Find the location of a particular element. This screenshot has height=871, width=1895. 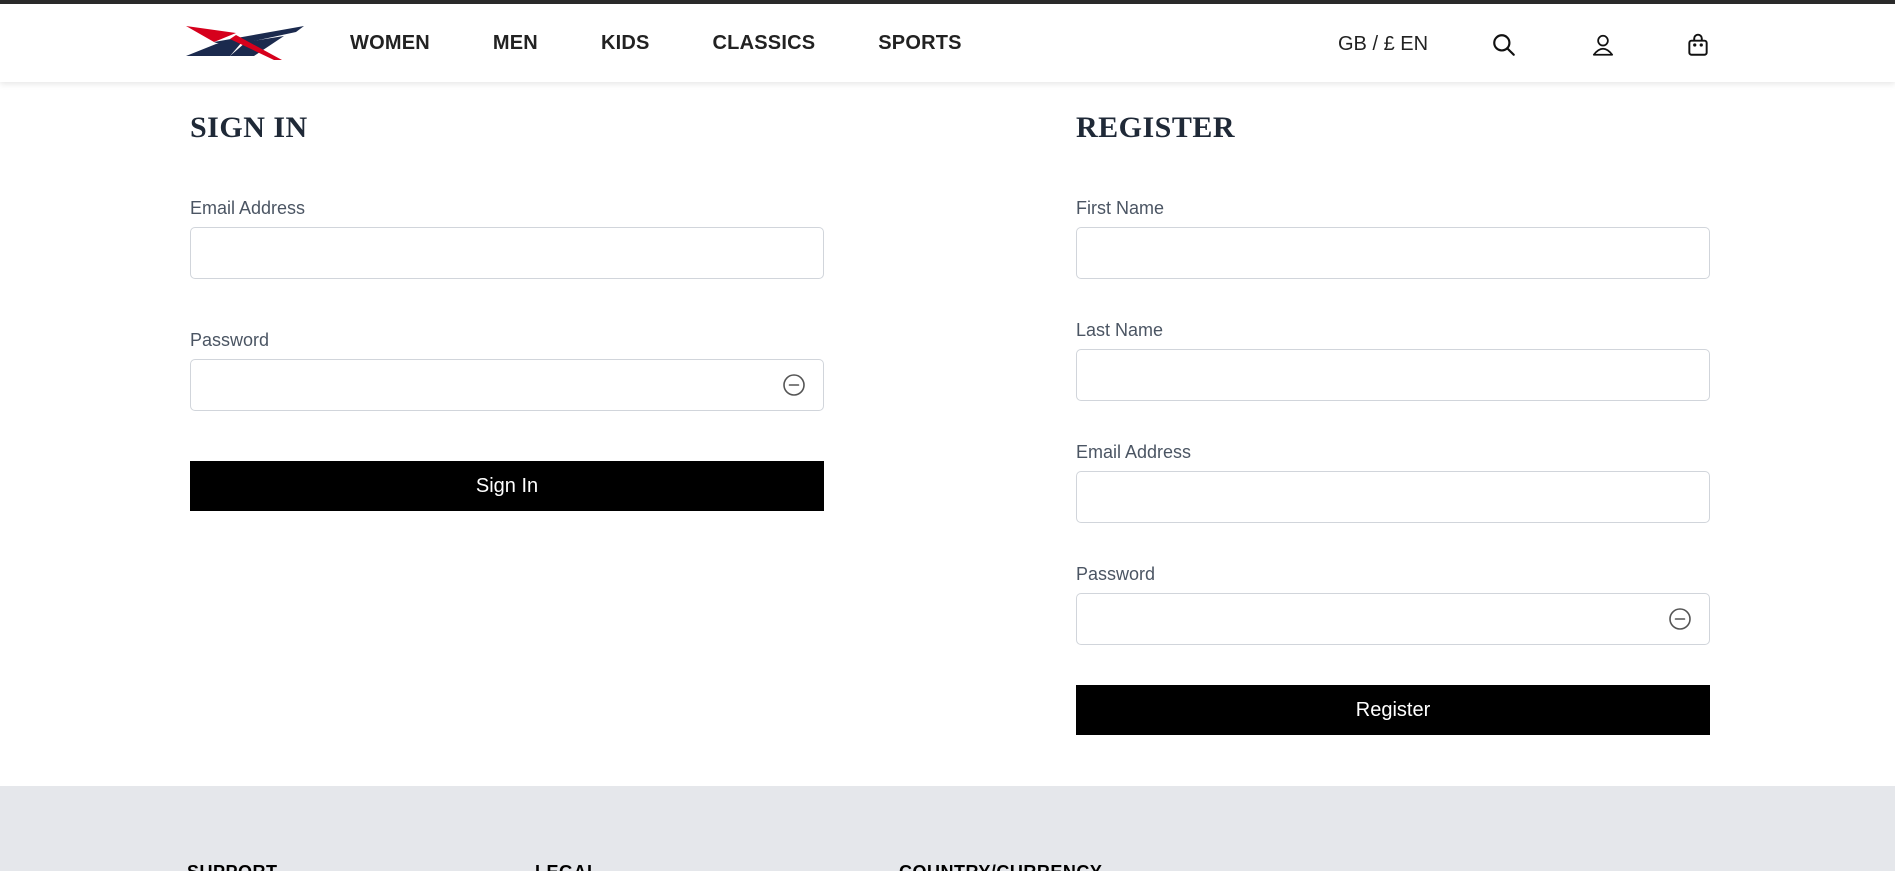

nav-women: WOMEN is located at coordinates (390, 43).